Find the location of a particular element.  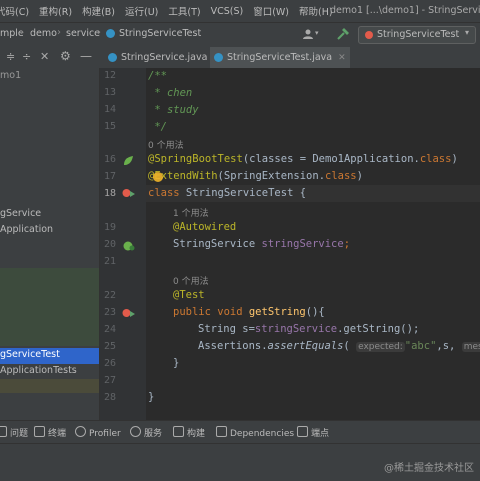

tree-item-module: mo1 is located at coordinates (10, 75).